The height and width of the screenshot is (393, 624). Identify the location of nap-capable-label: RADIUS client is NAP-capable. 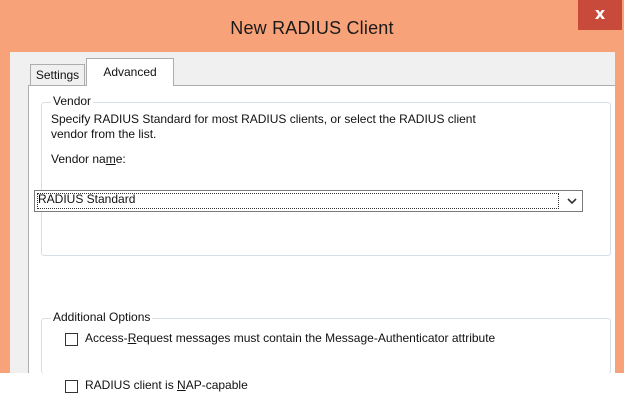
(166, 385).